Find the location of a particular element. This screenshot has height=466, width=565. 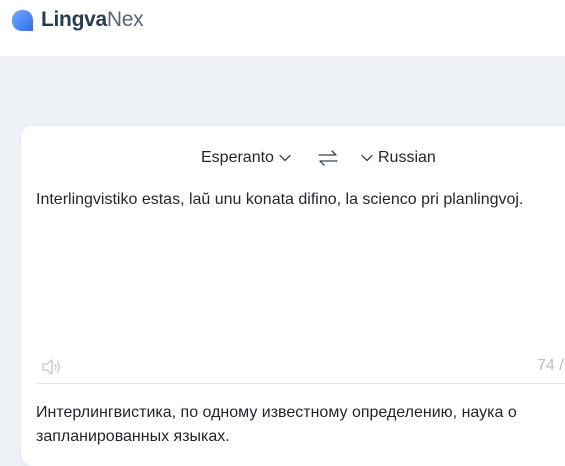

swap-icon is located at coordinates (328, 158).